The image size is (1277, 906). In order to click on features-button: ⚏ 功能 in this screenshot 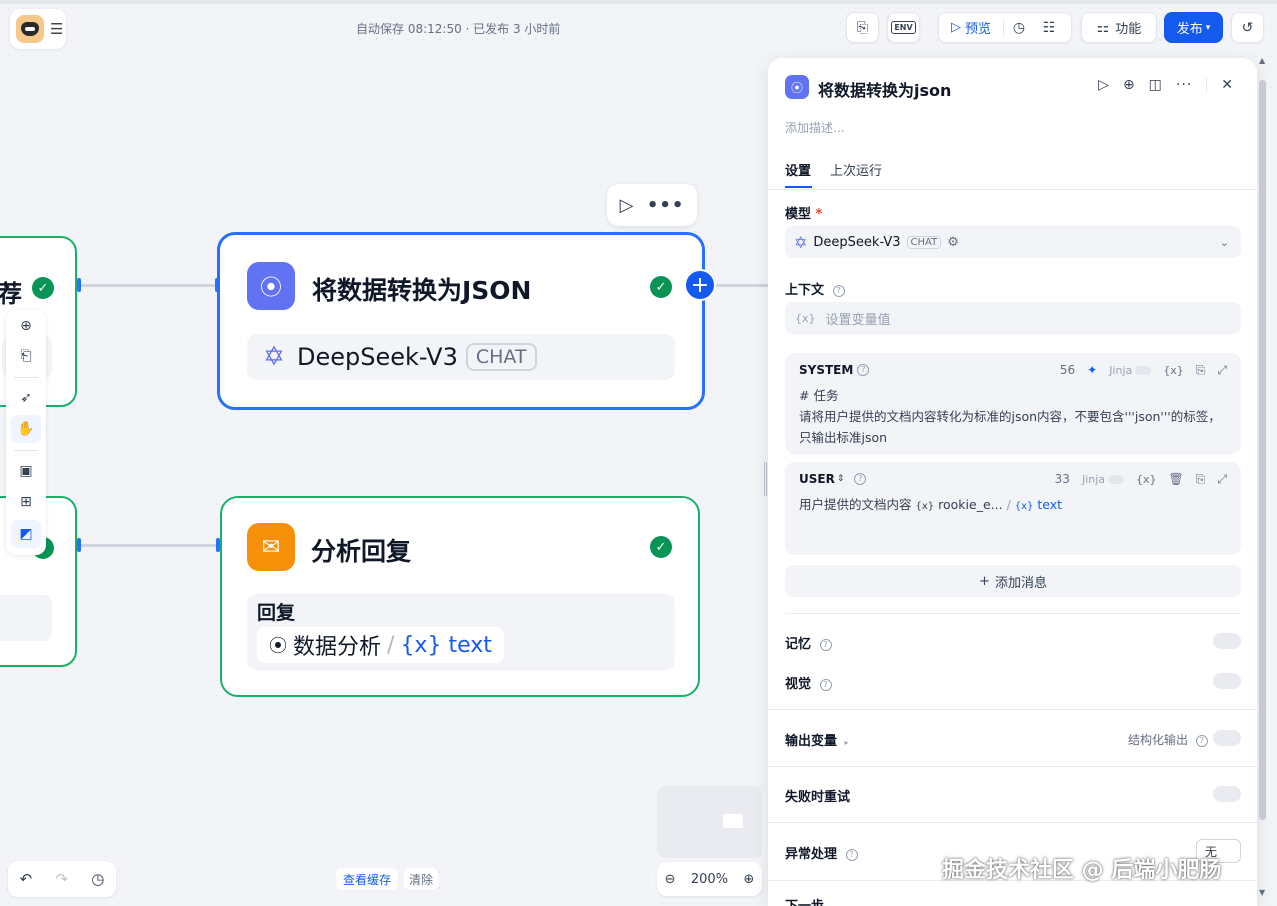, I will do `click(1119, 27)`.